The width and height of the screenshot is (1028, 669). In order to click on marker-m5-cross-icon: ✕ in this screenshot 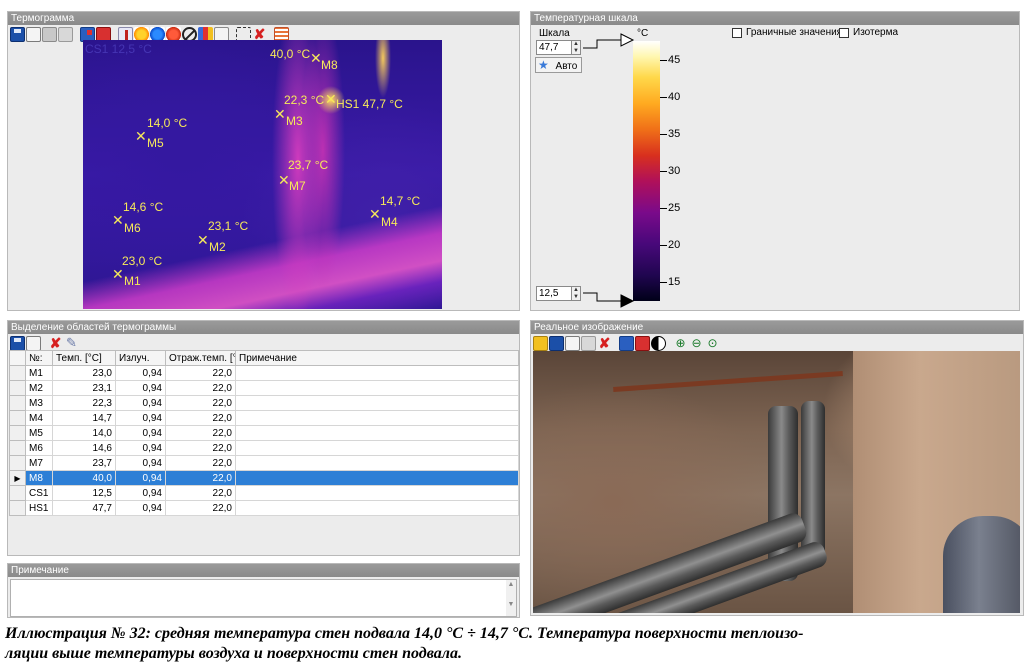, I will do `click(141, 136)`.